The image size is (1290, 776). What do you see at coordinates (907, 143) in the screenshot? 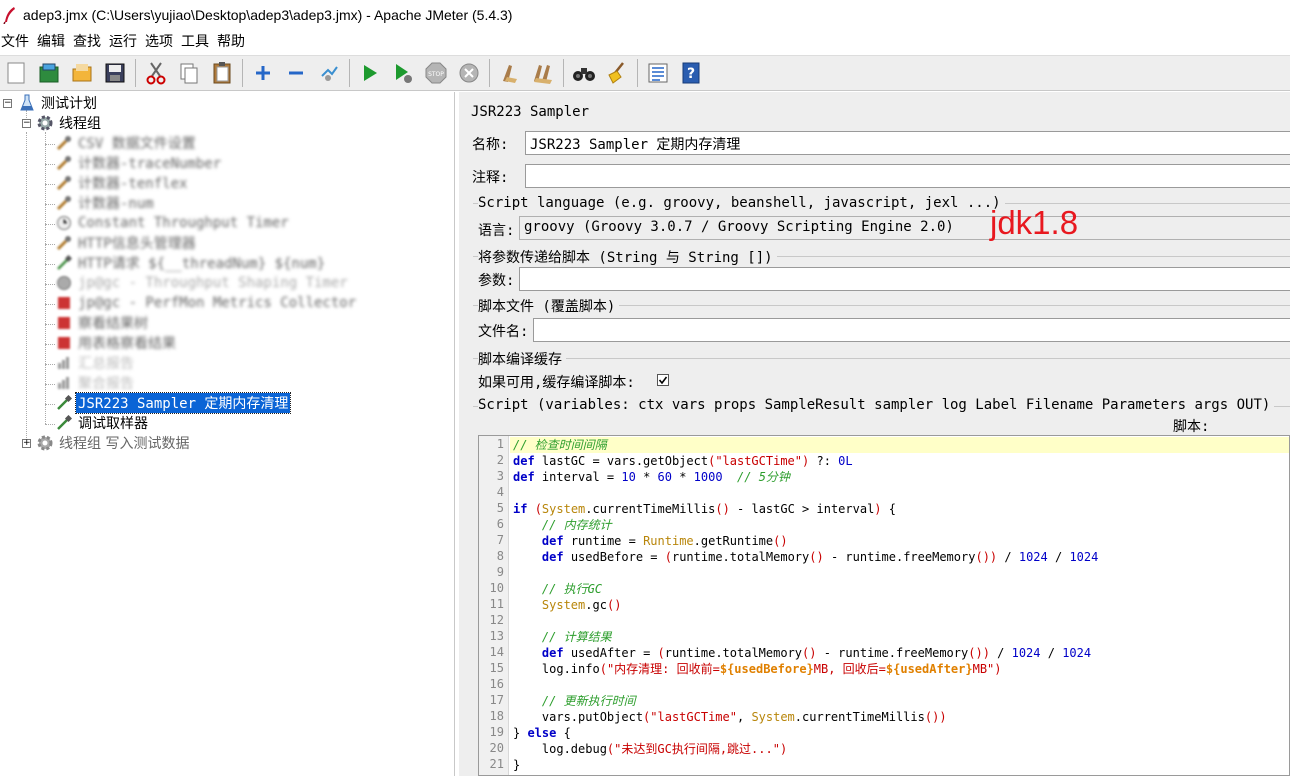
I see `name-field: JSR223 Sampler 定期内存清理` at bounding box center [907, 143].